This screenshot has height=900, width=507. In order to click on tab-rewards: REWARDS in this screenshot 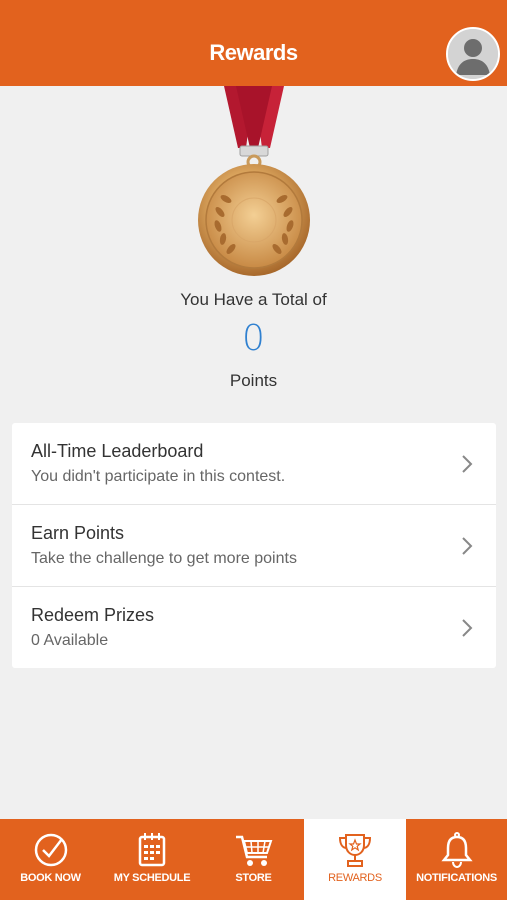, I will do `click(355, 859)`.